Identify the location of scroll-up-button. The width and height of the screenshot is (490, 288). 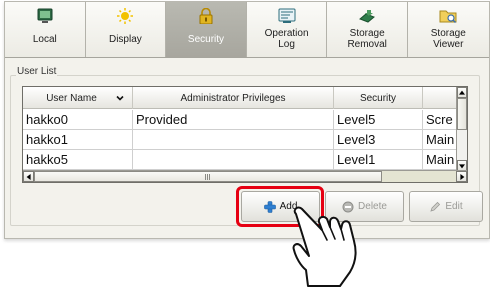
(462, 92).